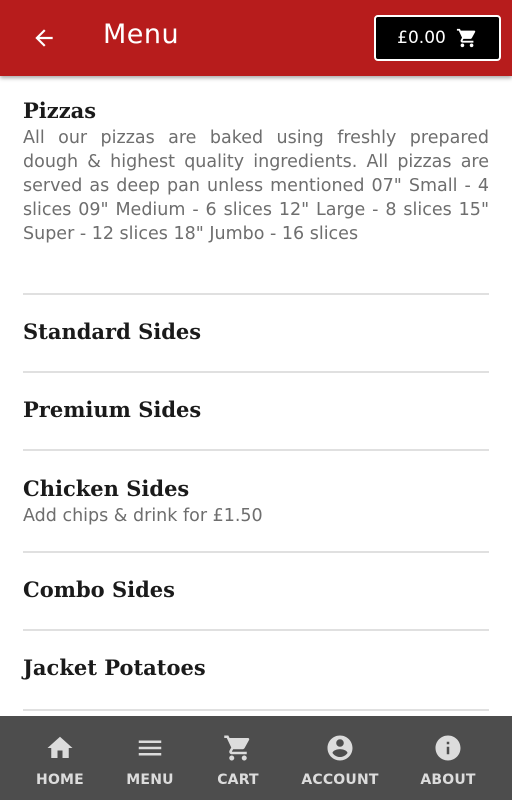 Image resolution: width=512 pixels, height=800 pixels. What do you see at coordinates (60, 747) in the screenshot?
I see `home-icon` at bounding box center [60, 747].